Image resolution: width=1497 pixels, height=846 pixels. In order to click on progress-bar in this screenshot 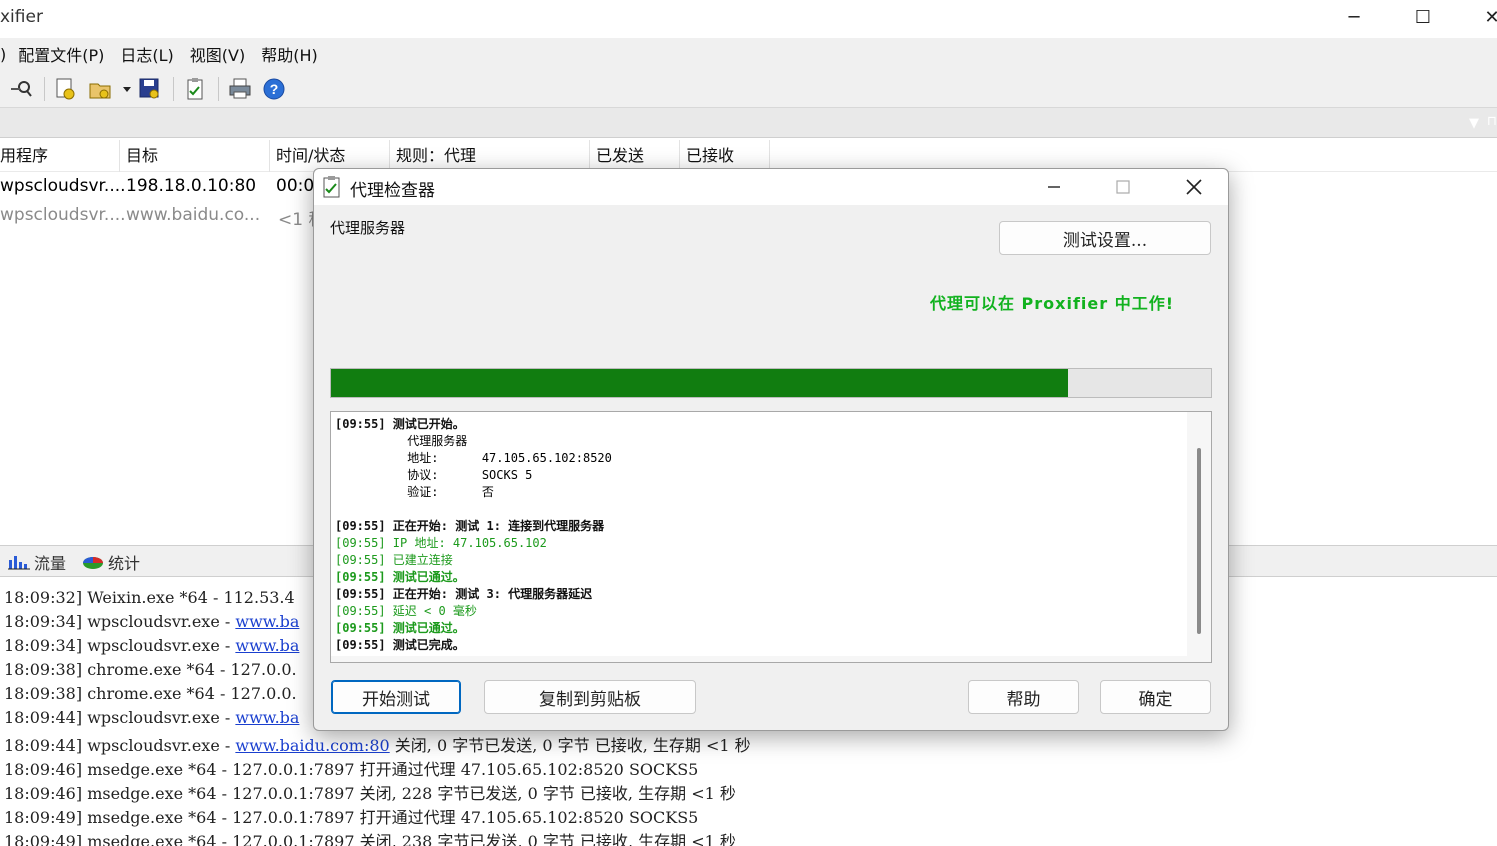, I will do `click(771, 383)`.